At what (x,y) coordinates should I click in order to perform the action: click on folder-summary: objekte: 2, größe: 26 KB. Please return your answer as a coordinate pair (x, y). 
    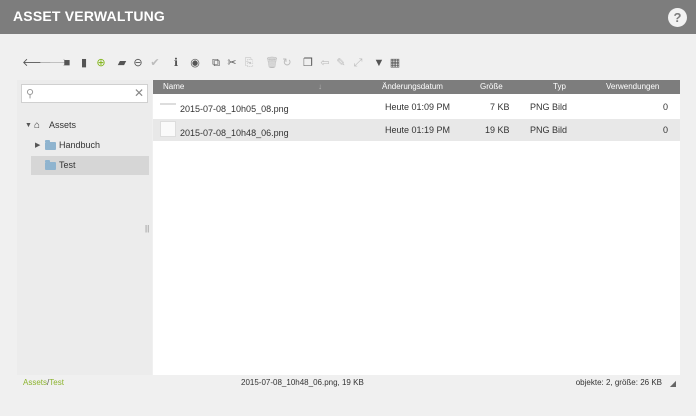
    Looking at the image, I should click on (618, 382).